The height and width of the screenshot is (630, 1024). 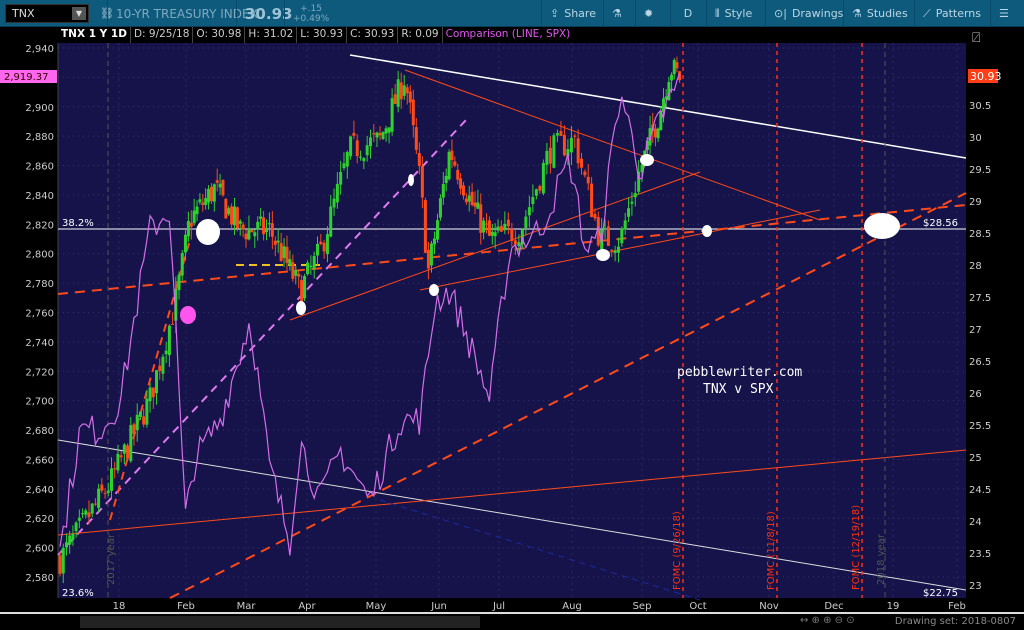 What do you see at coordinates (980, 362) in the screenshot?
I see `right-axis-tick: 26.5` at bounding box center [980, 362].